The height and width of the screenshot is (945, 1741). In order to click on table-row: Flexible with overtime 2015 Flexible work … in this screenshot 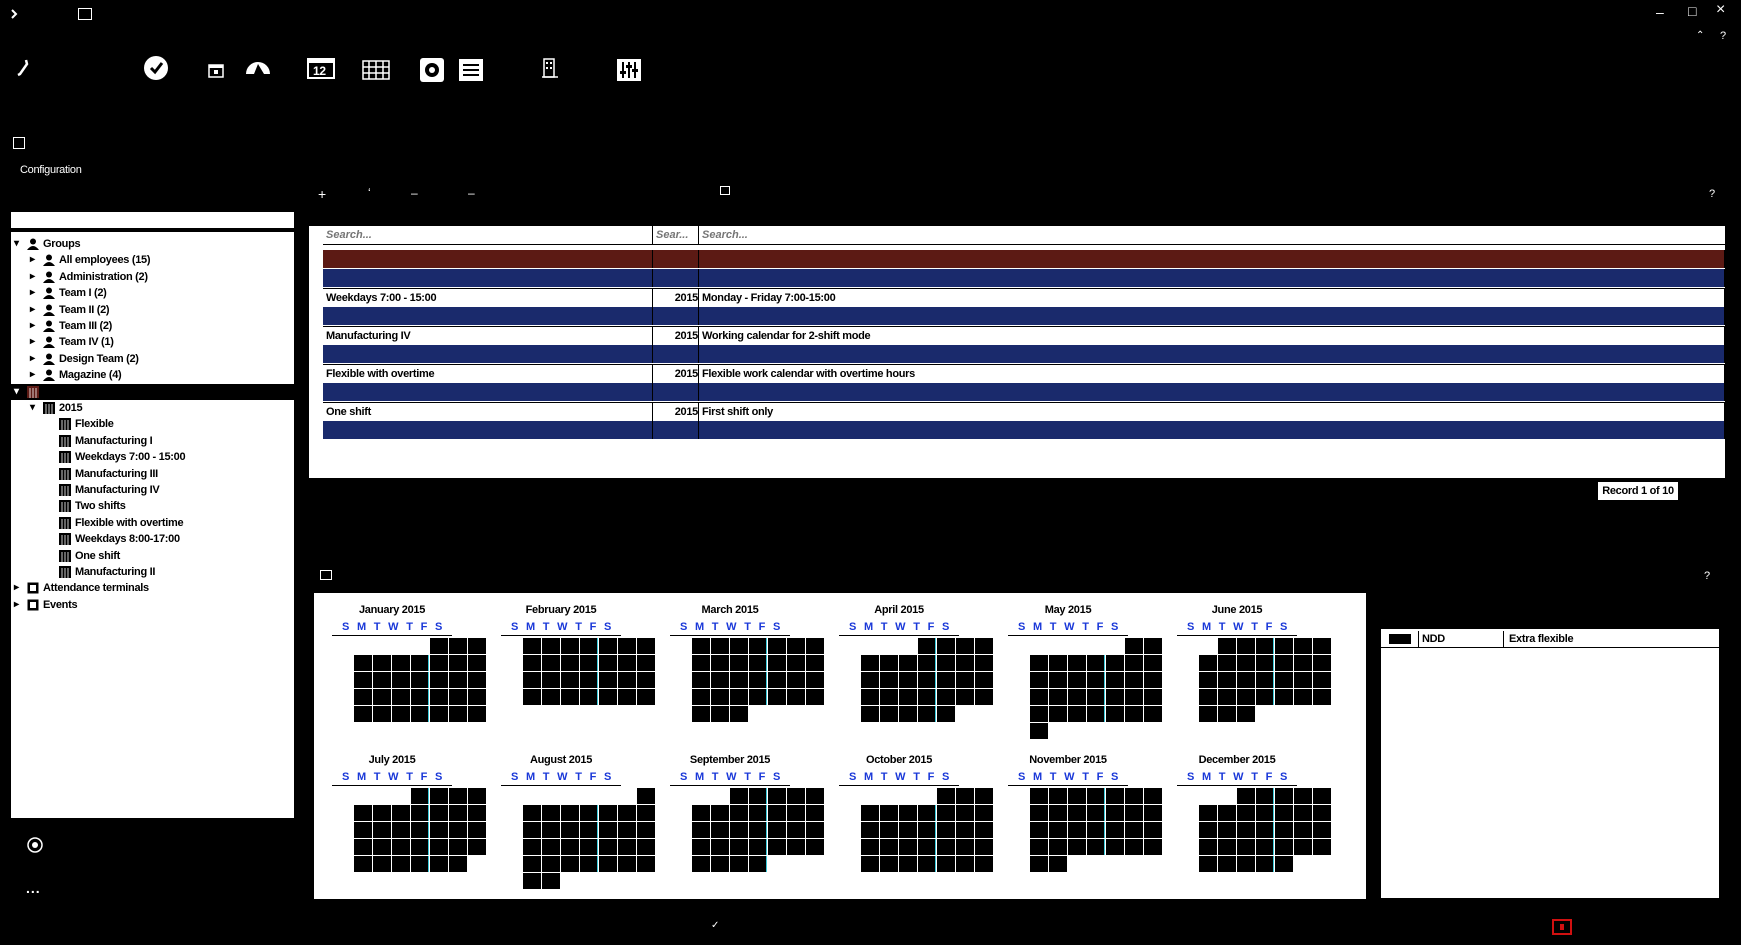, I will do `click(1024, 373)`.